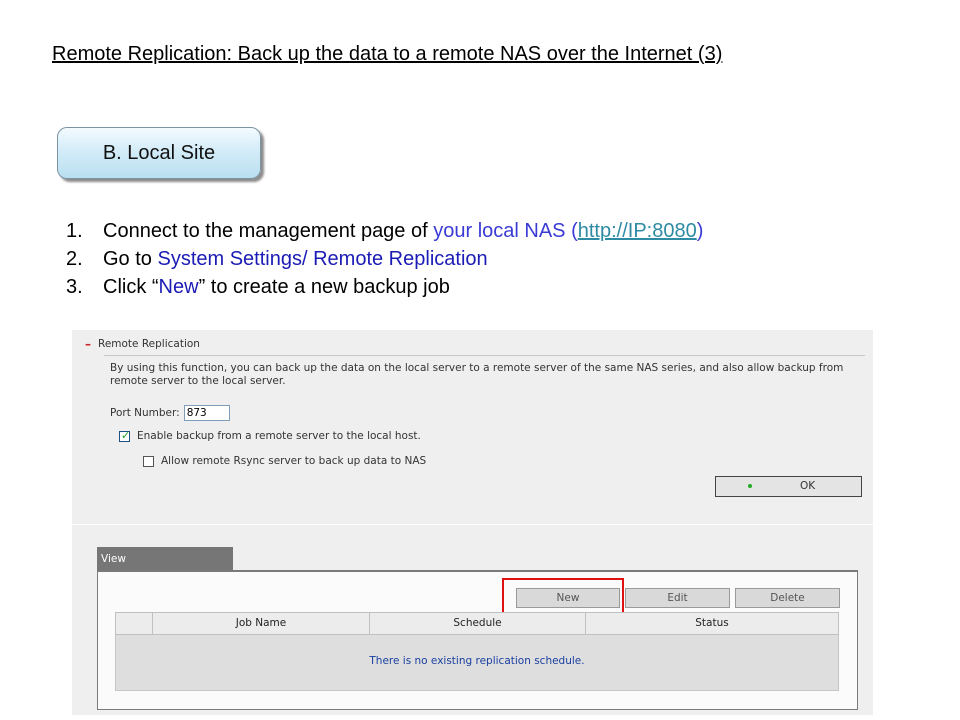  I want to click on collapse-minus-icon: –, so click(88, 344).